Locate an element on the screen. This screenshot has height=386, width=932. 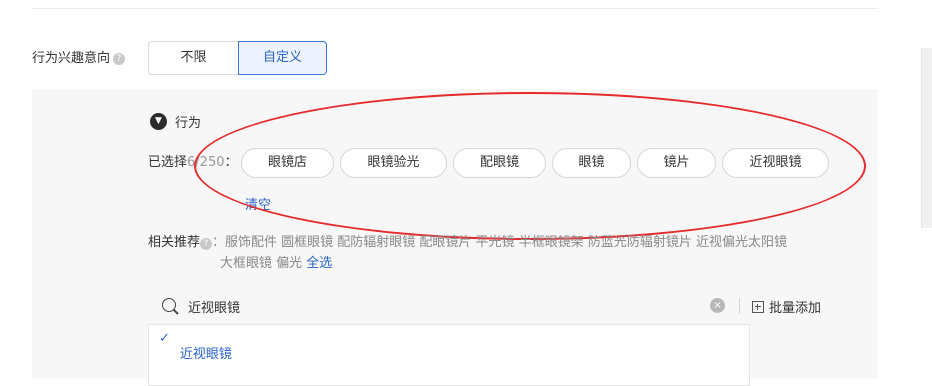
batch-add-button: 批量添加 is located at coordinates (786, 306).